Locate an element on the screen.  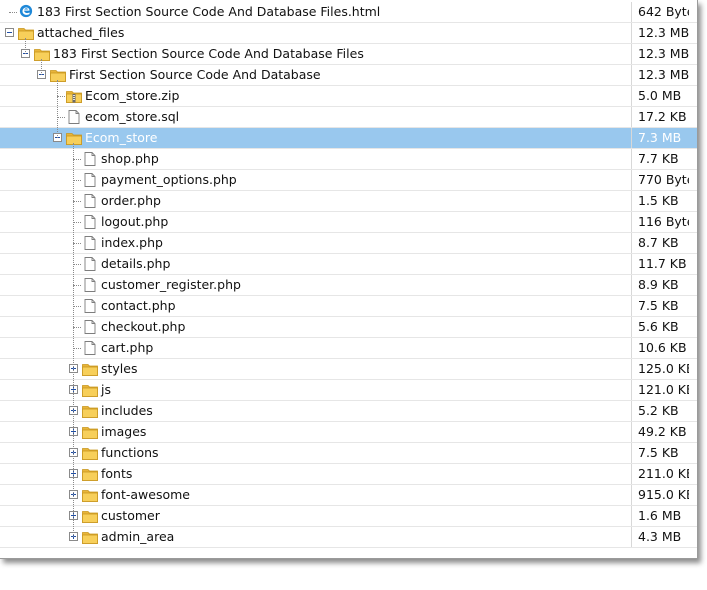
tree-item-name: First Section Source Code And Database is located at coordinates (195, 75).